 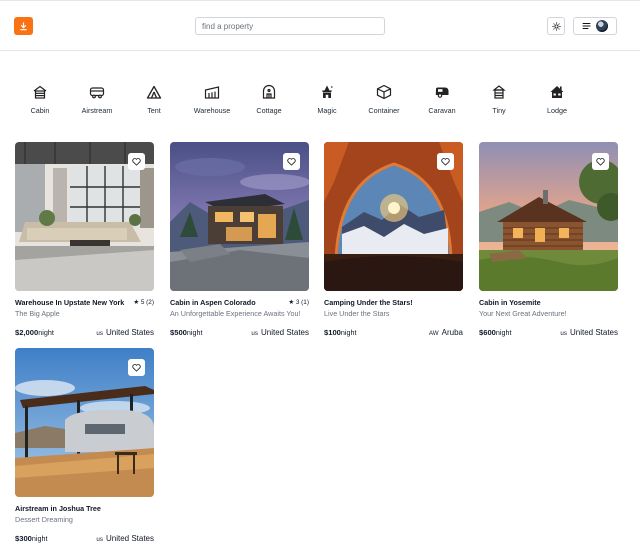 I want to click on listing-price: $500night, so click(x=186, y=332).